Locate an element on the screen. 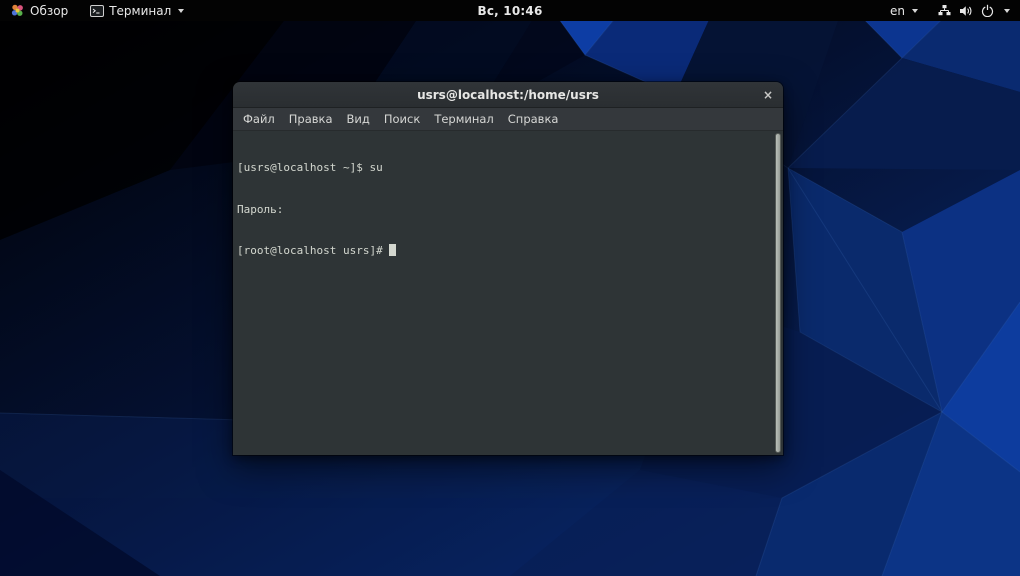  menu-help: Справка is located at coordinates (533, 119).